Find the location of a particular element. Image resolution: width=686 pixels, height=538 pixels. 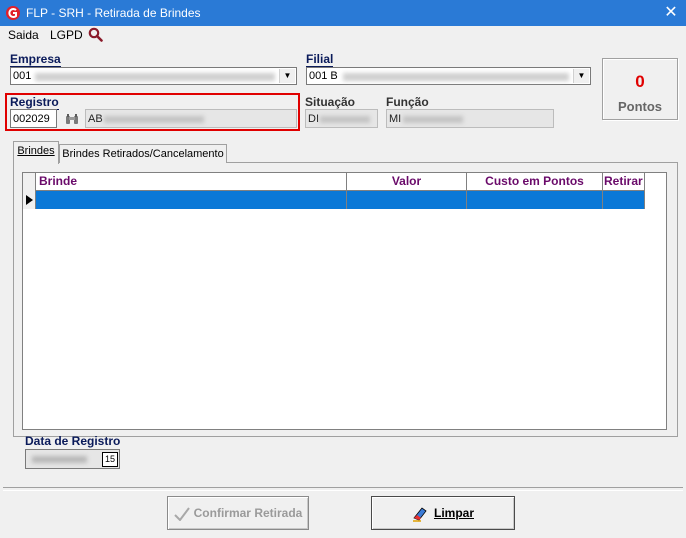

data-registro-label: Data de Registro is located at coordinates (73, 441).